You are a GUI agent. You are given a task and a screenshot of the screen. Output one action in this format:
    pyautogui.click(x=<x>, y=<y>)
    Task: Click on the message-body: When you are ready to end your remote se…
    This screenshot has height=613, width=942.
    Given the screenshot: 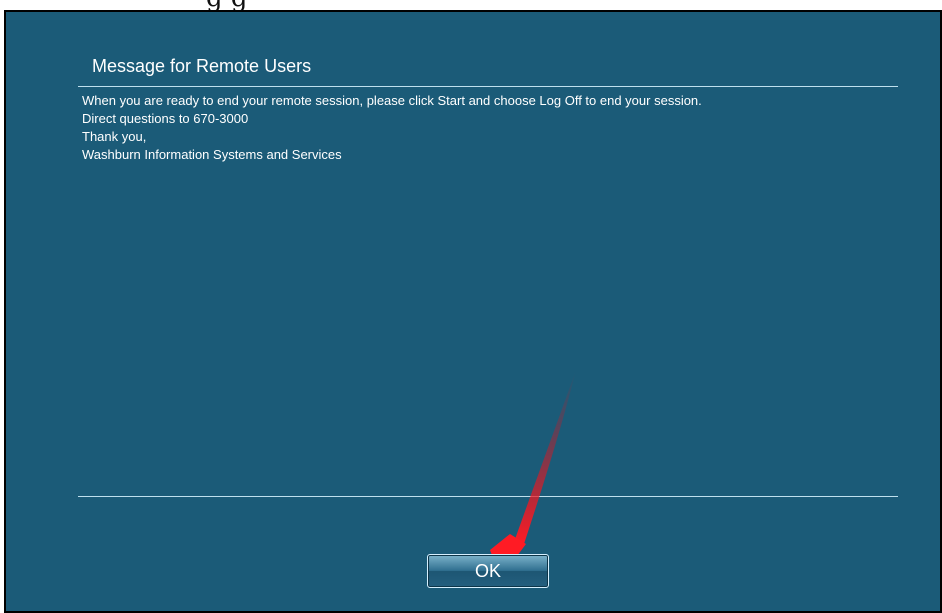 What is the action you would take?
    pyautogui.click(x=392, y=128)
    